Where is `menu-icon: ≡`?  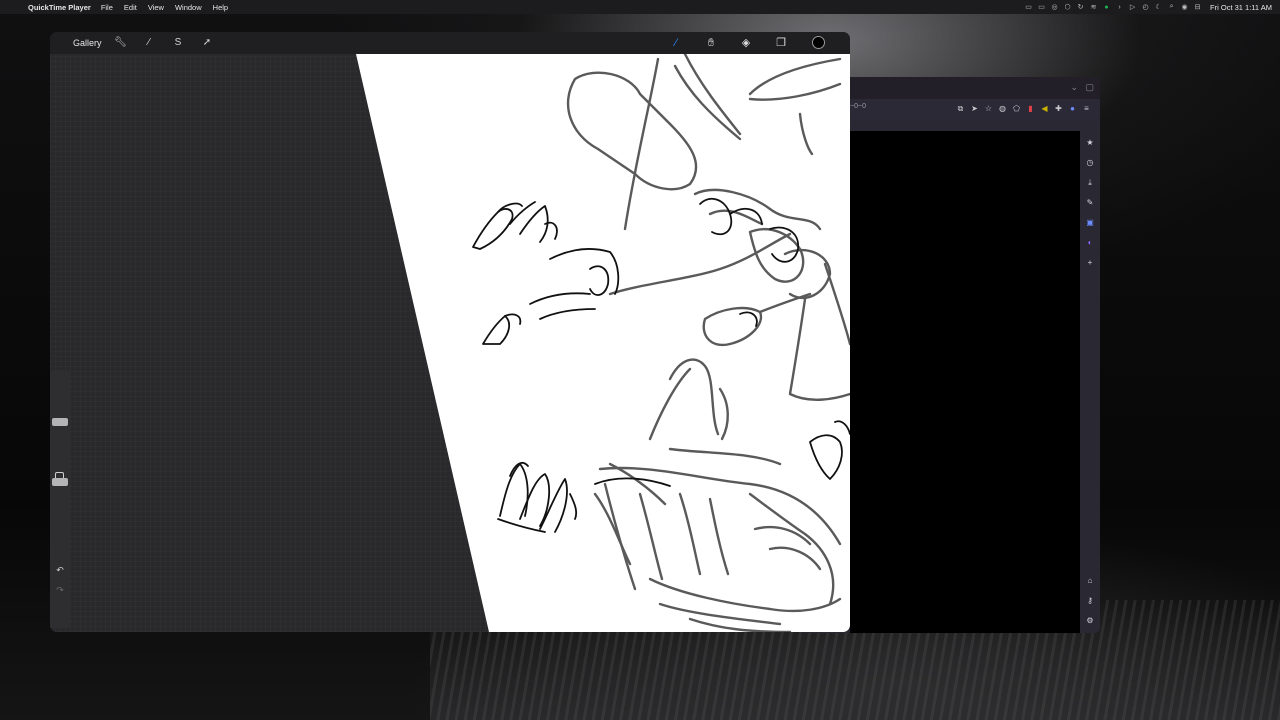
menu-icon: ≡ is located at coordinates (1086, 108).